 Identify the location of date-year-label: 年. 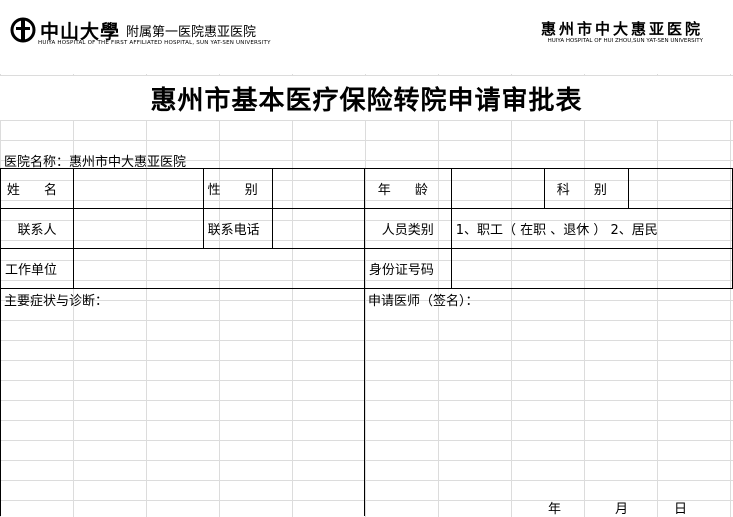
(555, 509).